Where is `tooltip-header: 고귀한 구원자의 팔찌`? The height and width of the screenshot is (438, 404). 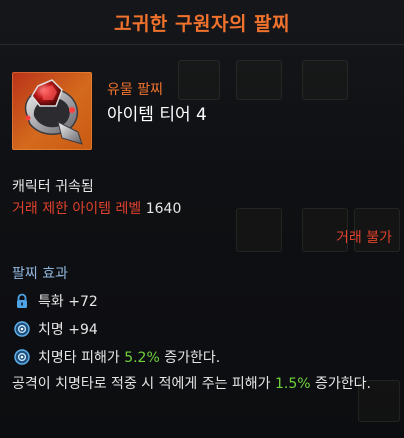 tooltip-header: 고귀한 구원자의 팔찌 is located at coordinates (202, 22).